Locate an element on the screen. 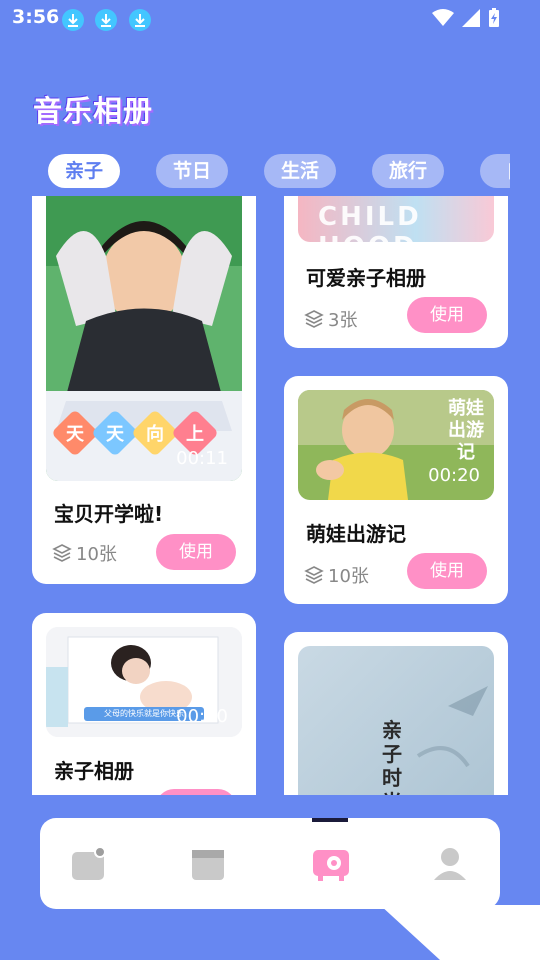 The height and width of the screenshot is (960, 540). album-thumbnail: 天 天 向 上 00:11 is located at coordinates (144, 338).